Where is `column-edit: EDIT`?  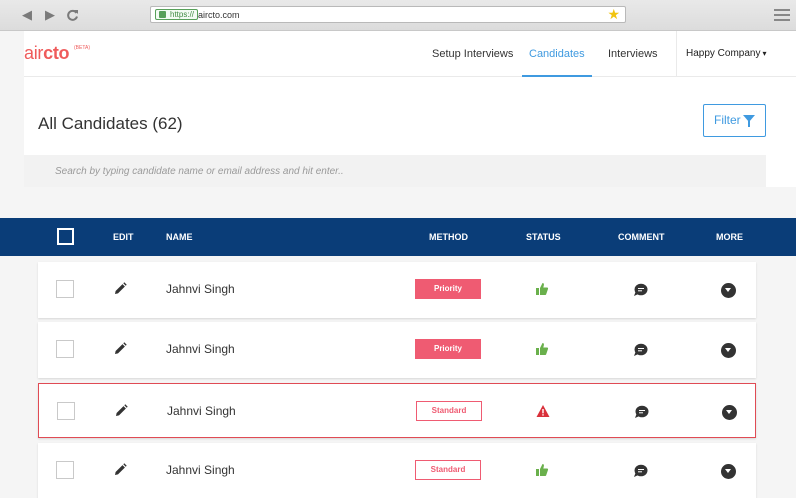
column-edit: EDIT is located at coordinates (123, 237).